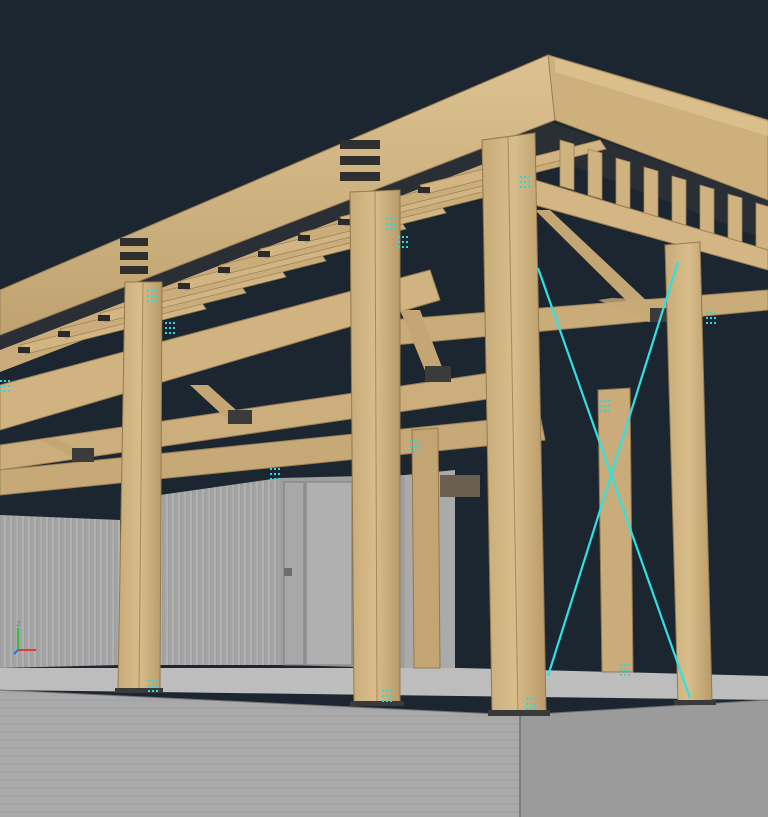  Describe the element at coordinates (644, 758) in the screenshot. I see `foundation-wall-side` at that location.